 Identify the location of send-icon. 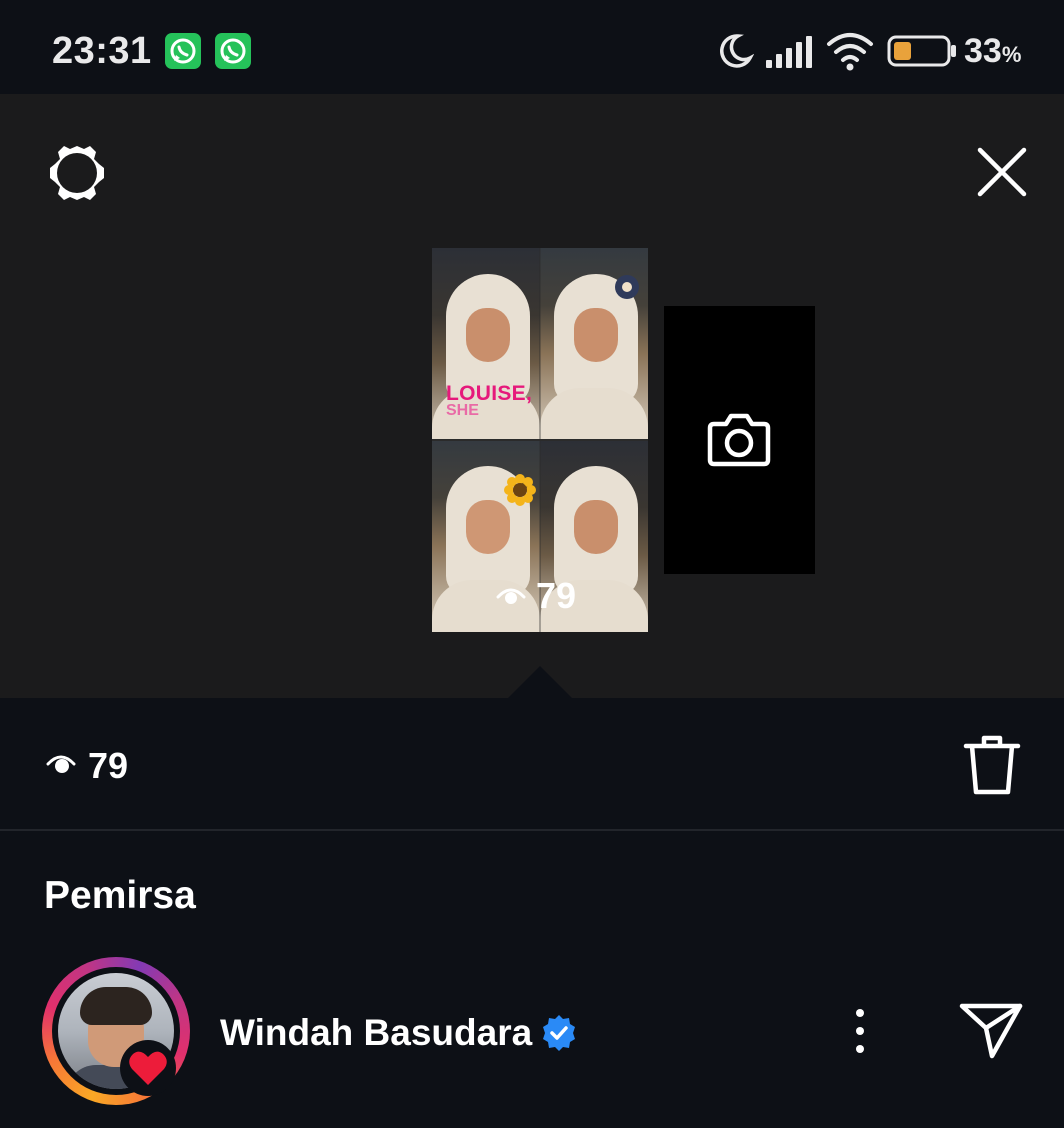
(991, 1030).